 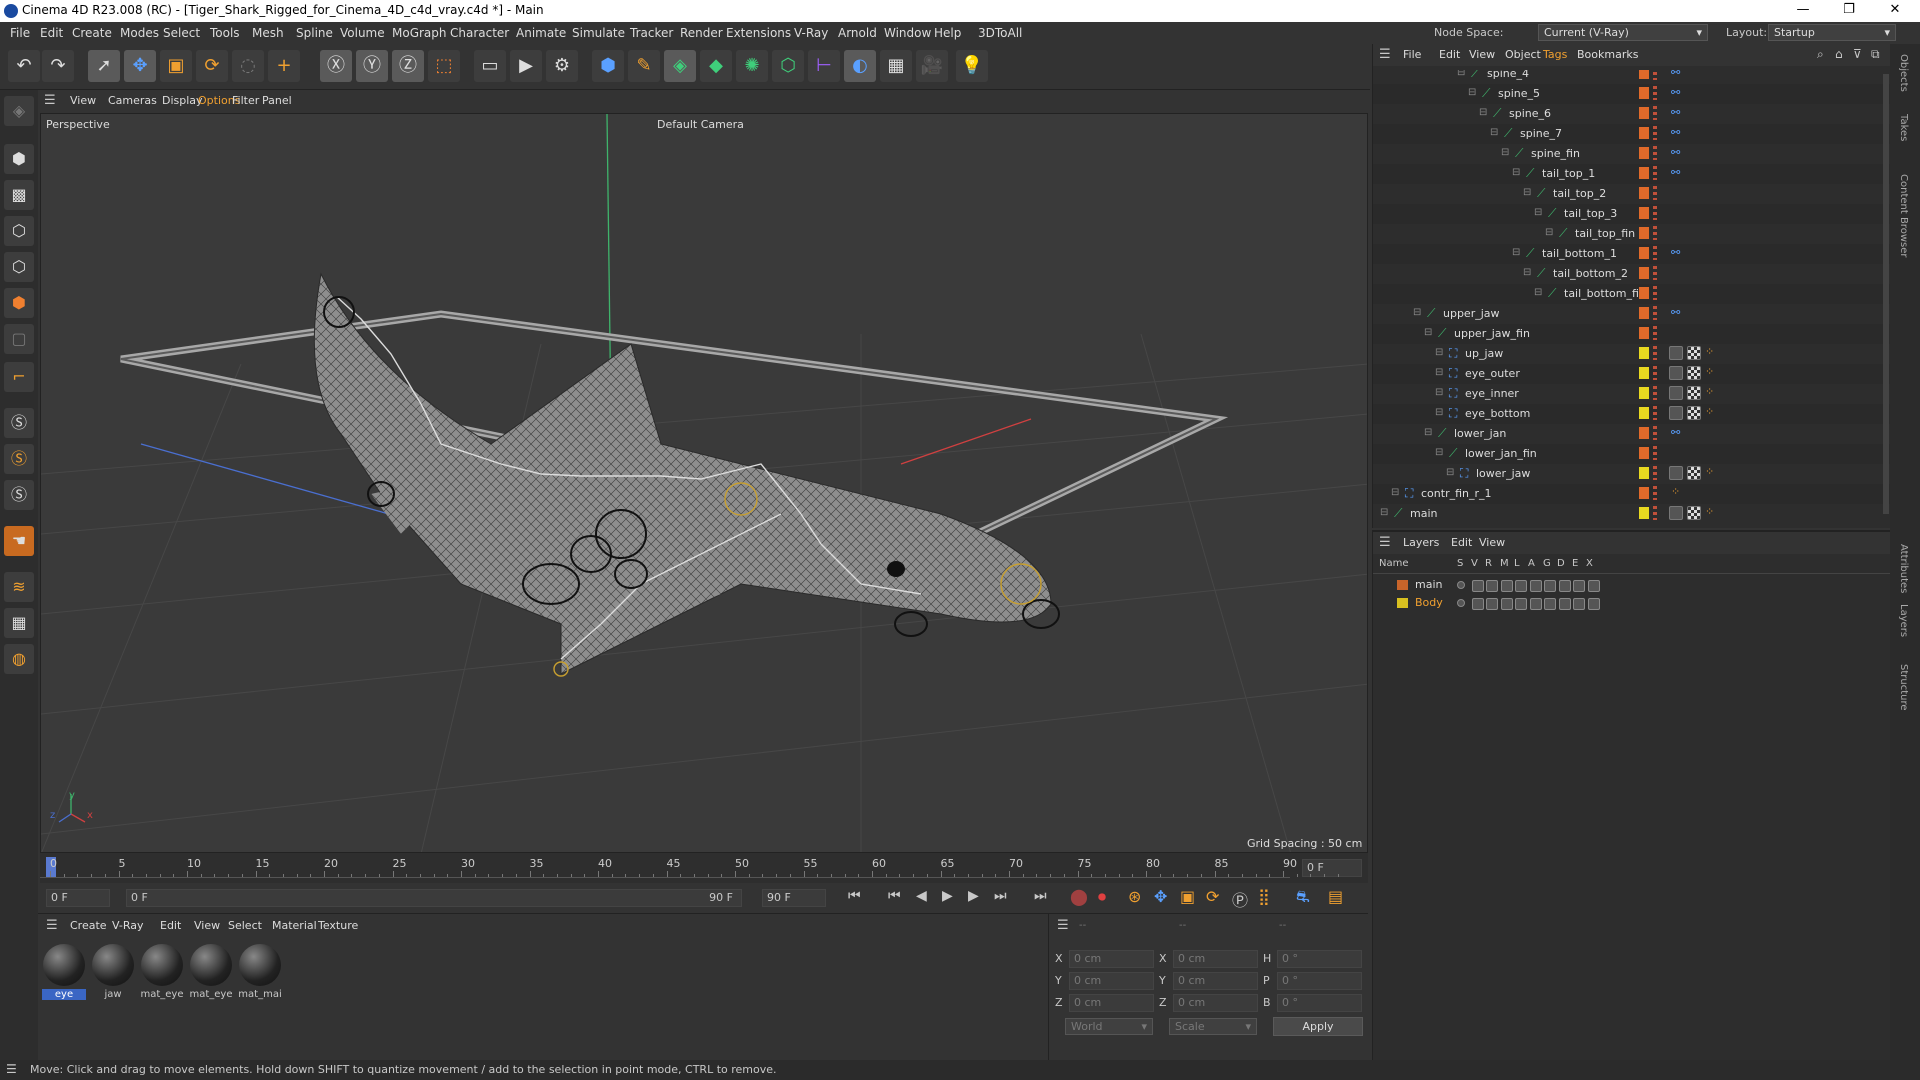 I want to click on menu-extensions: Extensions, so click(x=758, y=33).